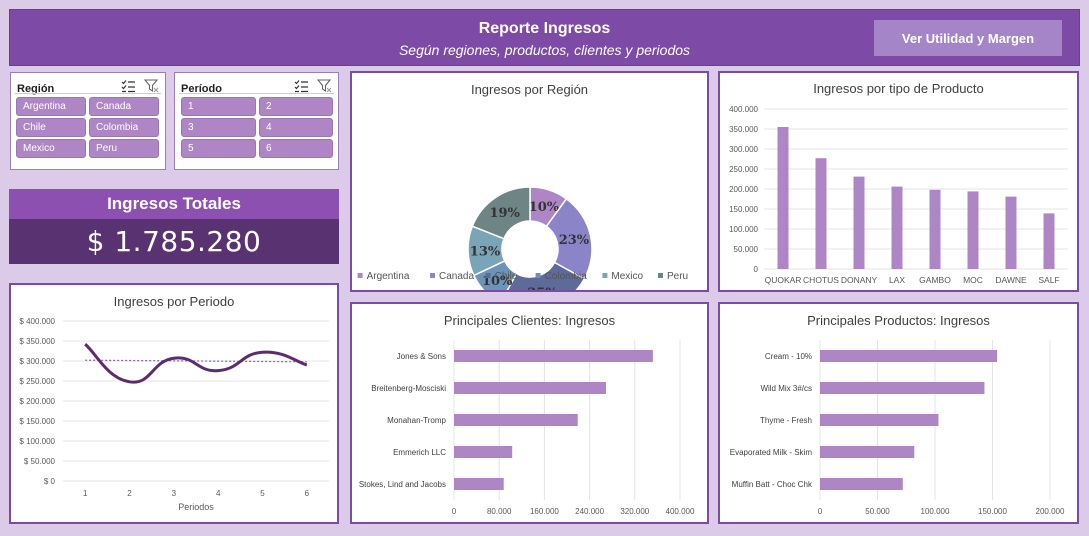 This screenshot has height=536, width=1089. Describe the element at coordinates (506, 276) in the screenshot. I see `legend-item-chile: Chile` at that location.